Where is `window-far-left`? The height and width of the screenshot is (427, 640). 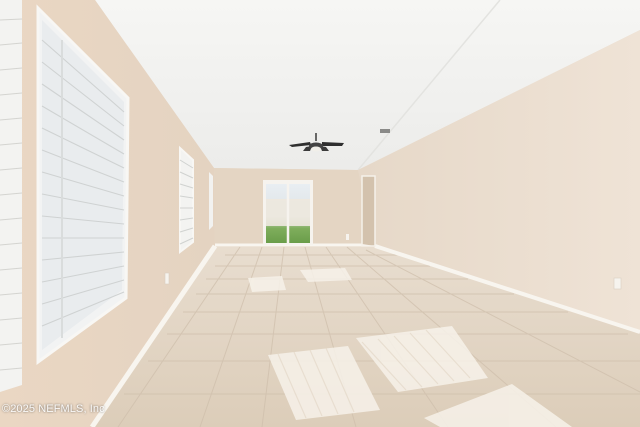
window-far-left is located at coordinates (11, 196).